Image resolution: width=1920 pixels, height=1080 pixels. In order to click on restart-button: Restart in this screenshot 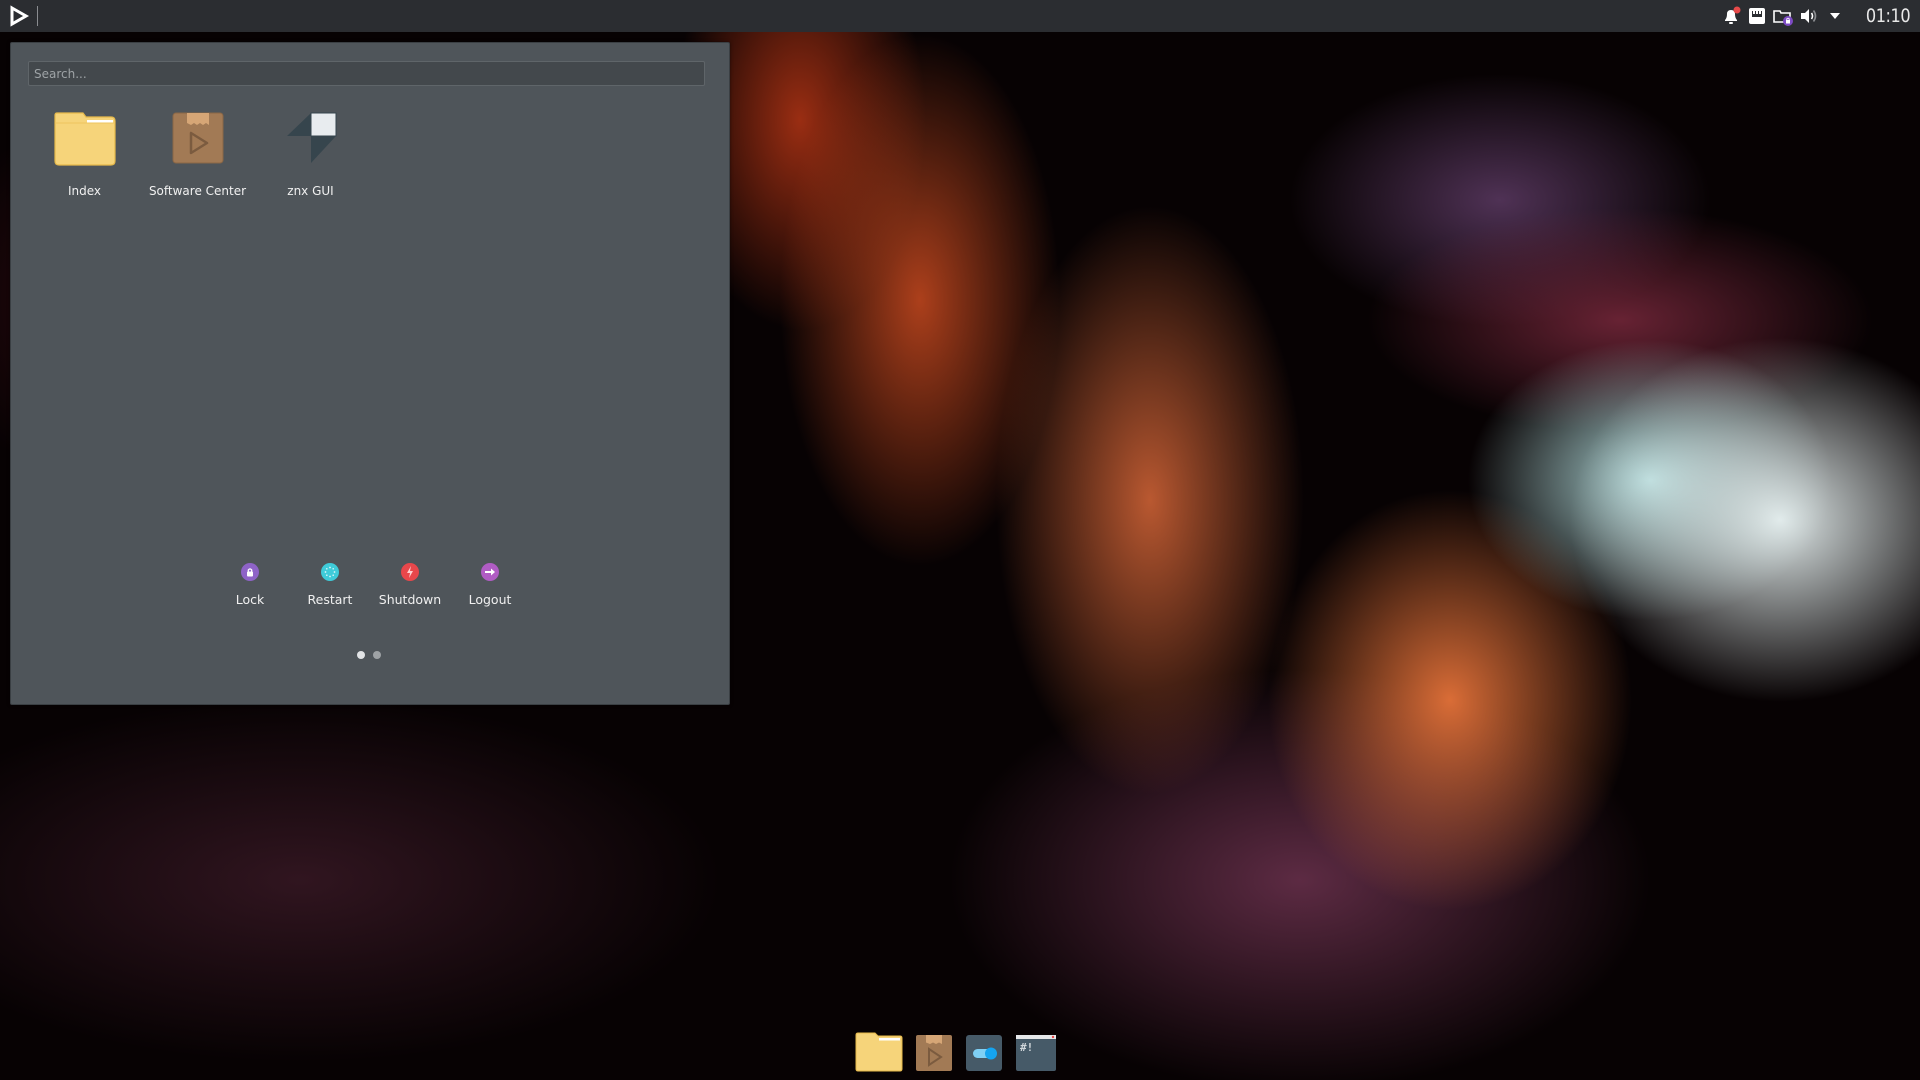, I will do `click(330, 585)`.